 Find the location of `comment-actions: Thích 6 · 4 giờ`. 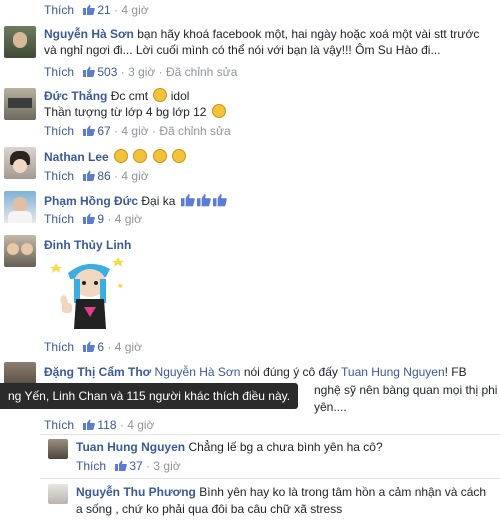

comment-actions: Thích 6 · 4 giờ is located at coordinates (93, 347).